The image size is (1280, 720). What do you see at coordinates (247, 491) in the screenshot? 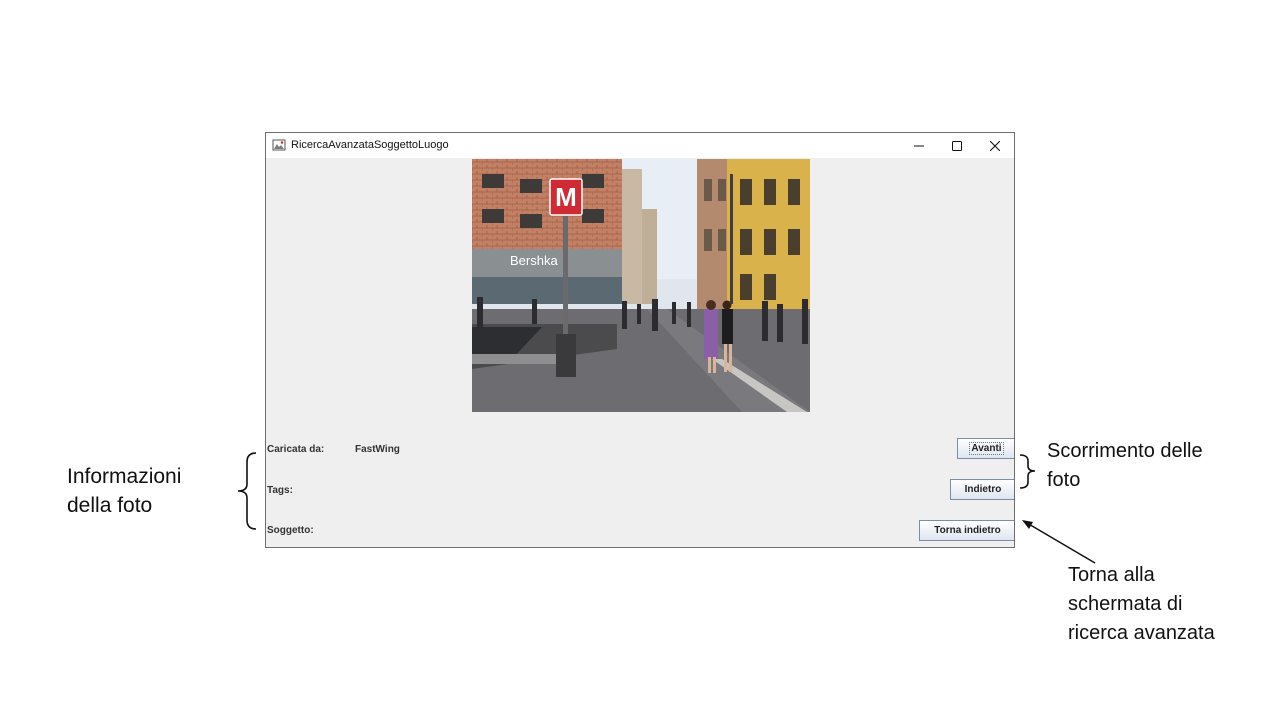
I see `left-brace-icon` at bounding box center [247, 491].